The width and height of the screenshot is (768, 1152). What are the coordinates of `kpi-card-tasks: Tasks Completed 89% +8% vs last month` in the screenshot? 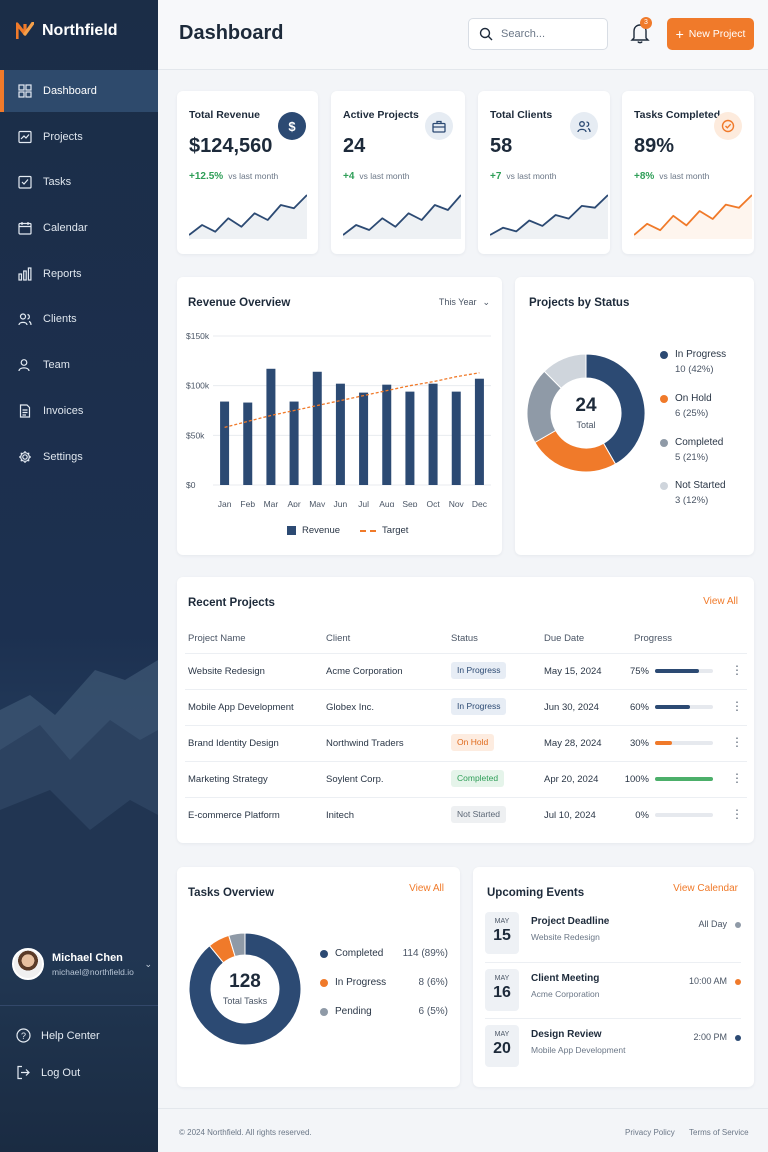 It's located at (688, 172).